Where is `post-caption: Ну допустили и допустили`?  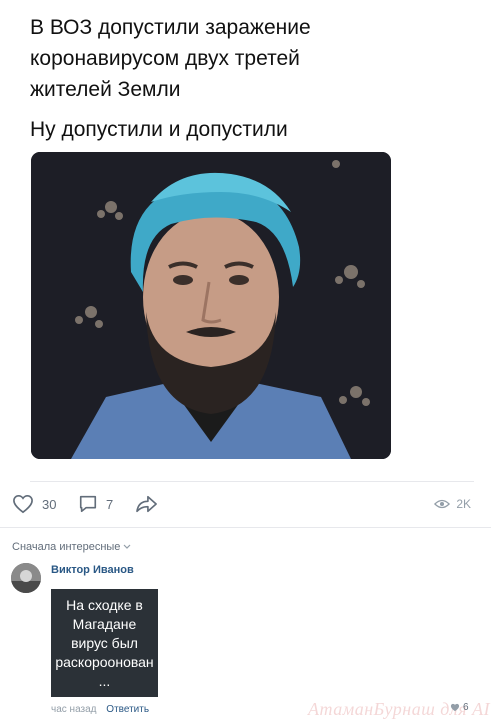
post-caption: Ну допустили и допустили is located at coordinates (159, 129).